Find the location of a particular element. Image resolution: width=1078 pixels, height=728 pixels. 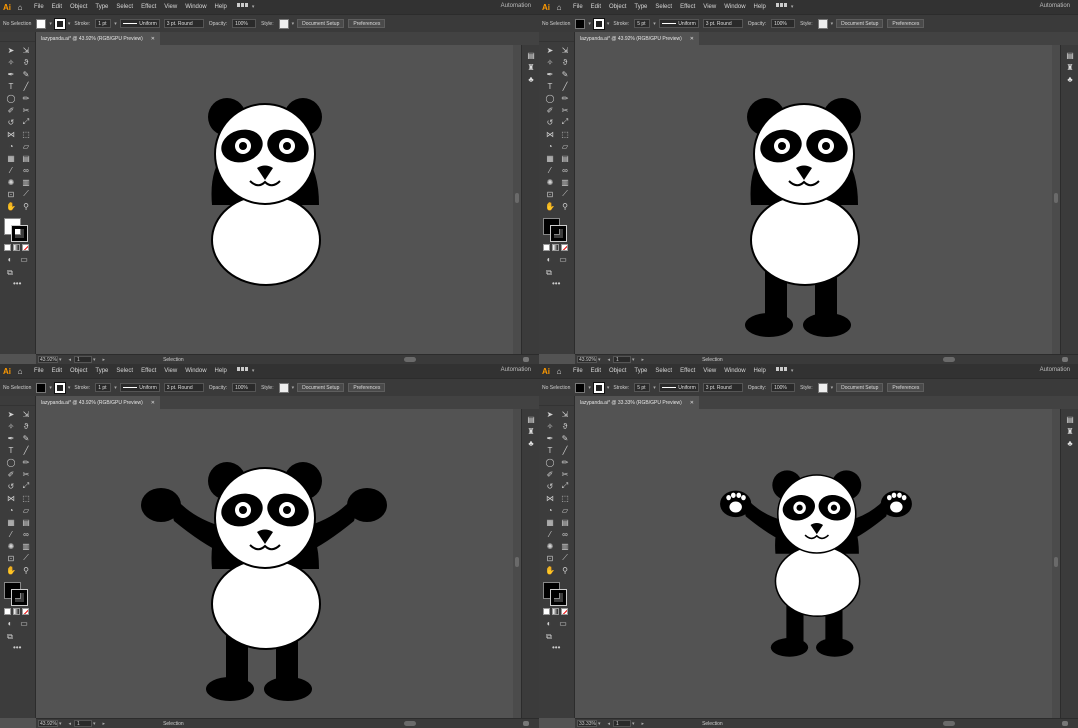

ellipse-tool-icon: ◯ is located at coordinates (11, 462).